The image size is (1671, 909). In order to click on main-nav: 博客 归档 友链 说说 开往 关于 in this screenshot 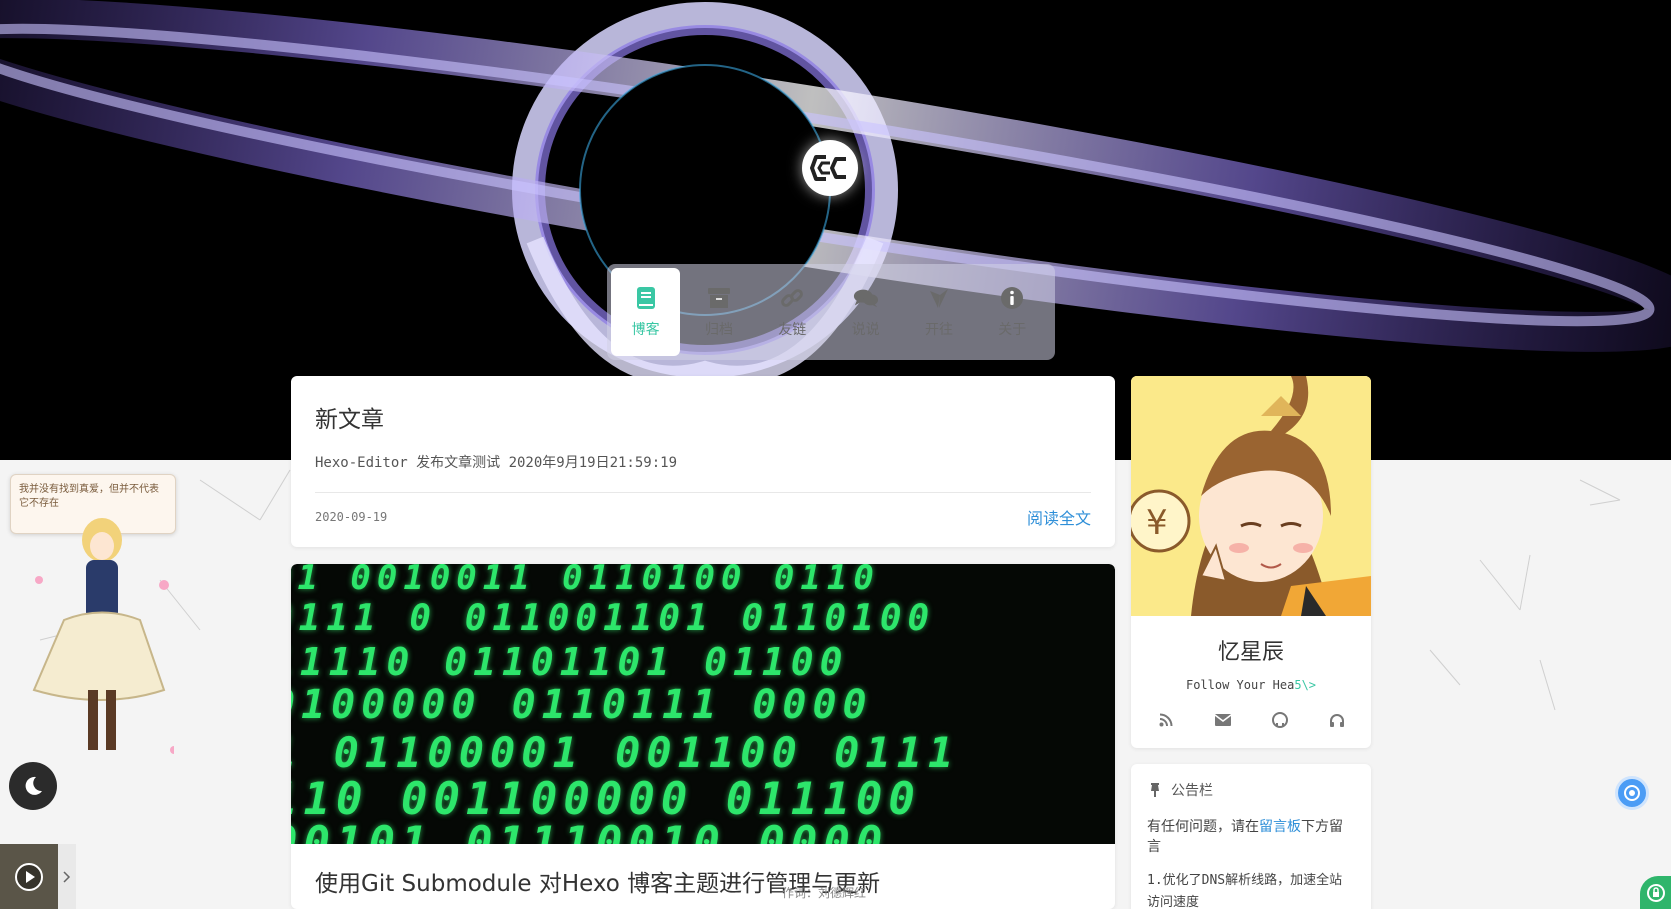, I will do `click(831, 312)`.